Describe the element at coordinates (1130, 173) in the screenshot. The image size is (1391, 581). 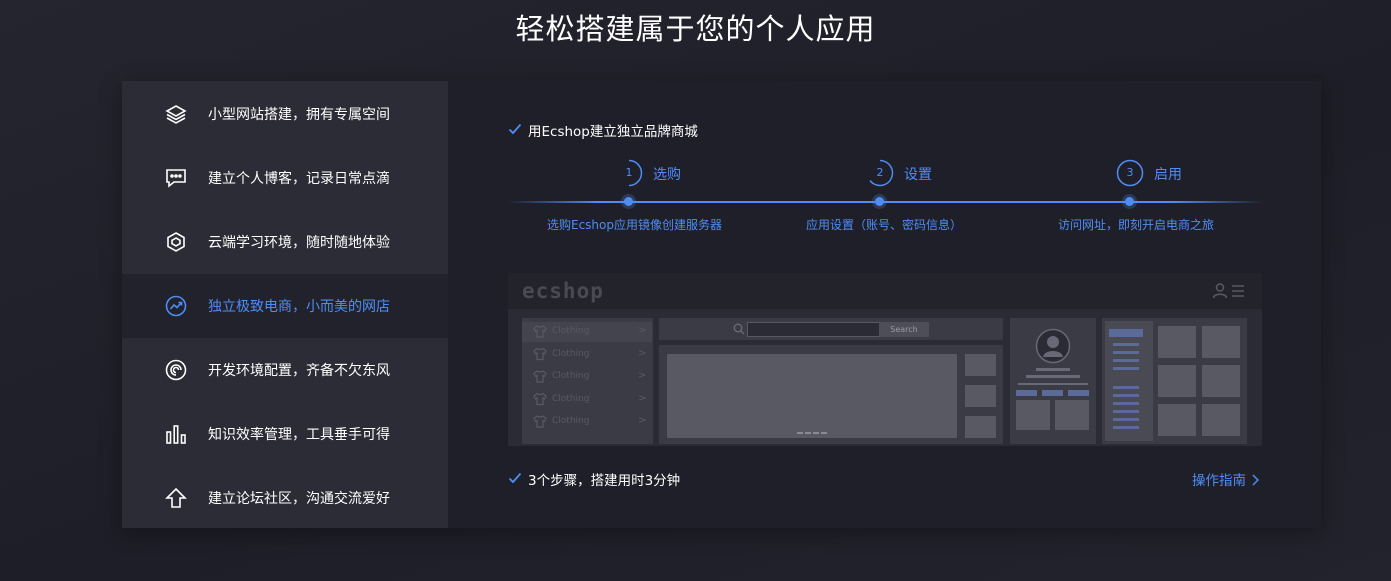
I see `step-3-number: 3` at that location.